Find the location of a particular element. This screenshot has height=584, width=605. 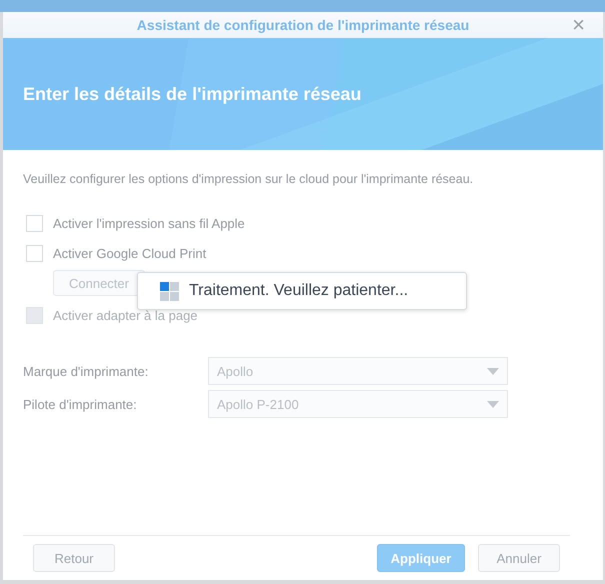

footer-button: Annuler is located at coordinates (519, 558).